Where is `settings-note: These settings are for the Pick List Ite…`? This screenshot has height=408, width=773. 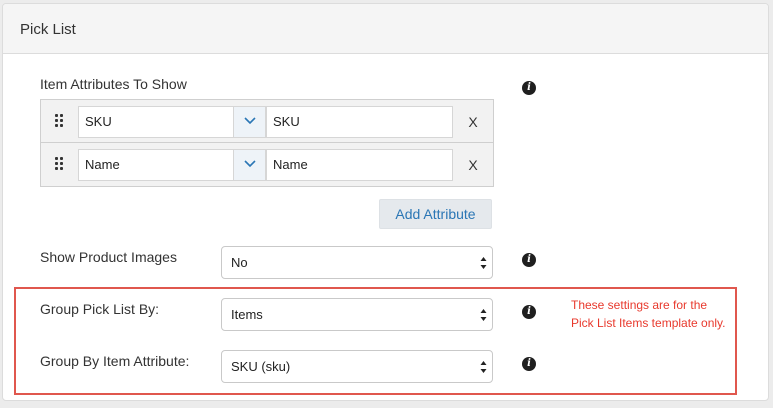 settings-note: These settings are for the Pick List Ite… is located at coordinates (656, 314).